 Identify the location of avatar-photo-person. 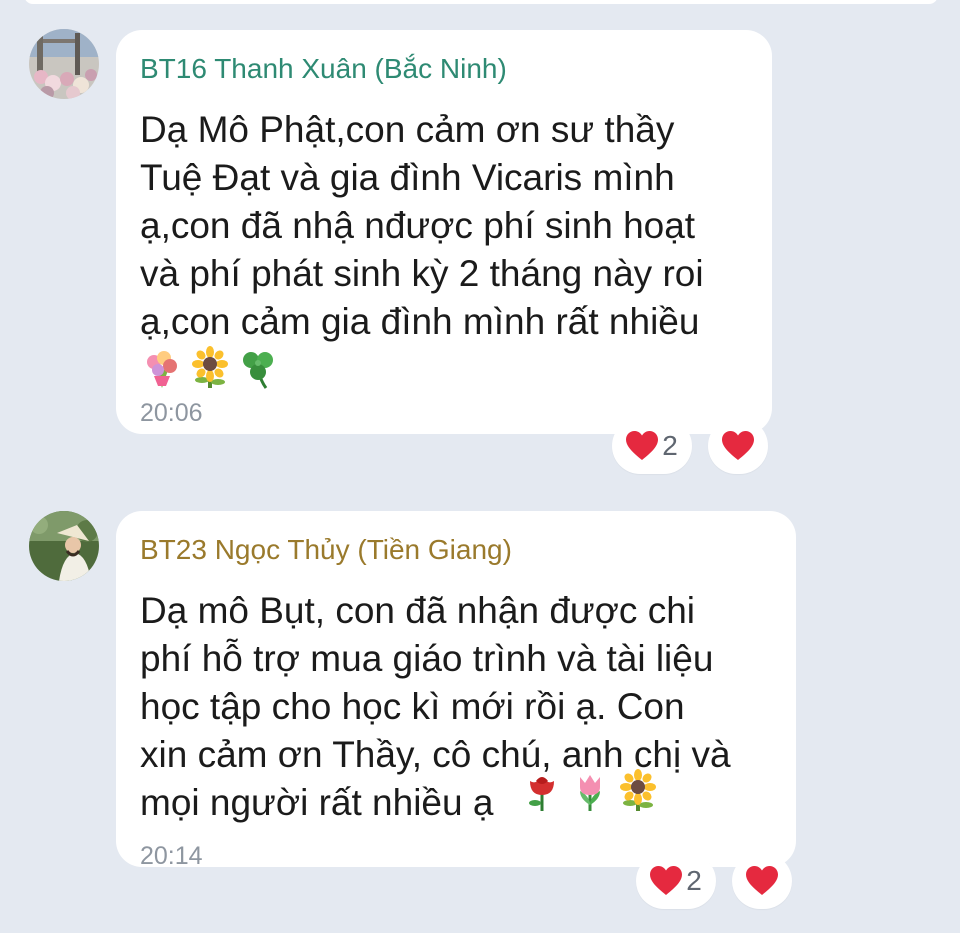
(64, 546).